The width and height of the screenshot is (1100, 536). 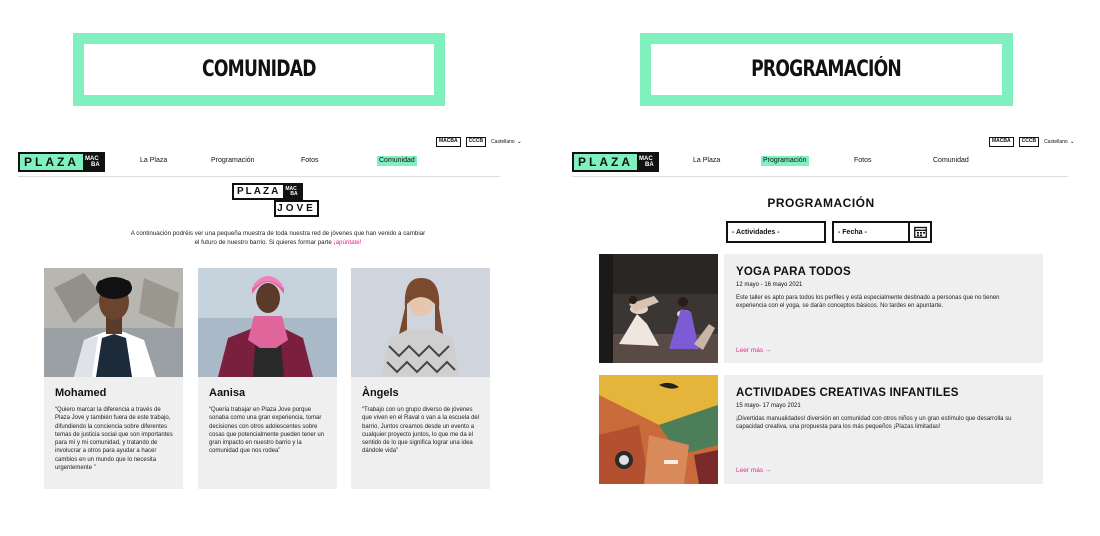 I want to click on calendar-icon, so click(x=919, y=232).